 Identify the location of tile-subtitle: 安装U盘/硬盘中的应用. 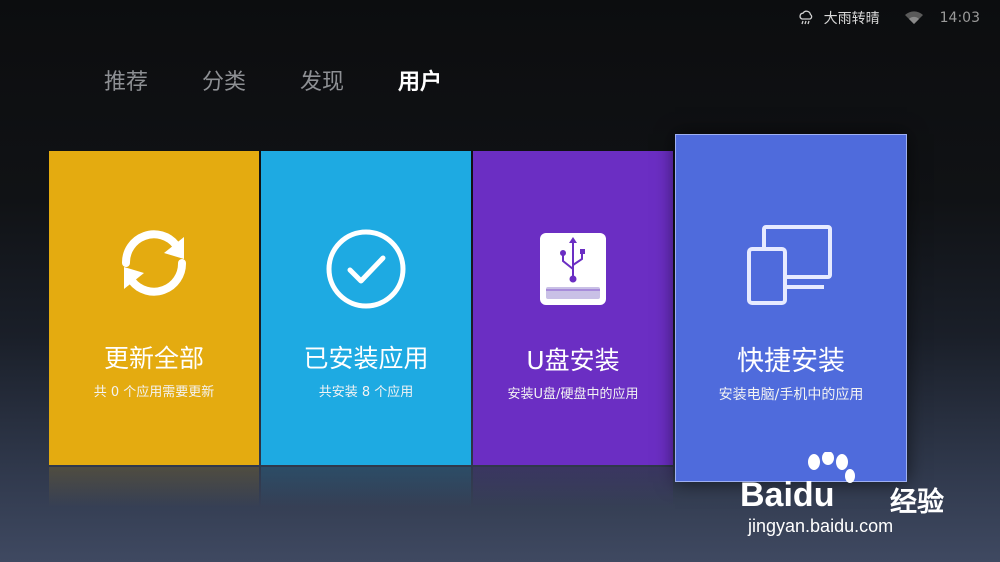
(573, 394).